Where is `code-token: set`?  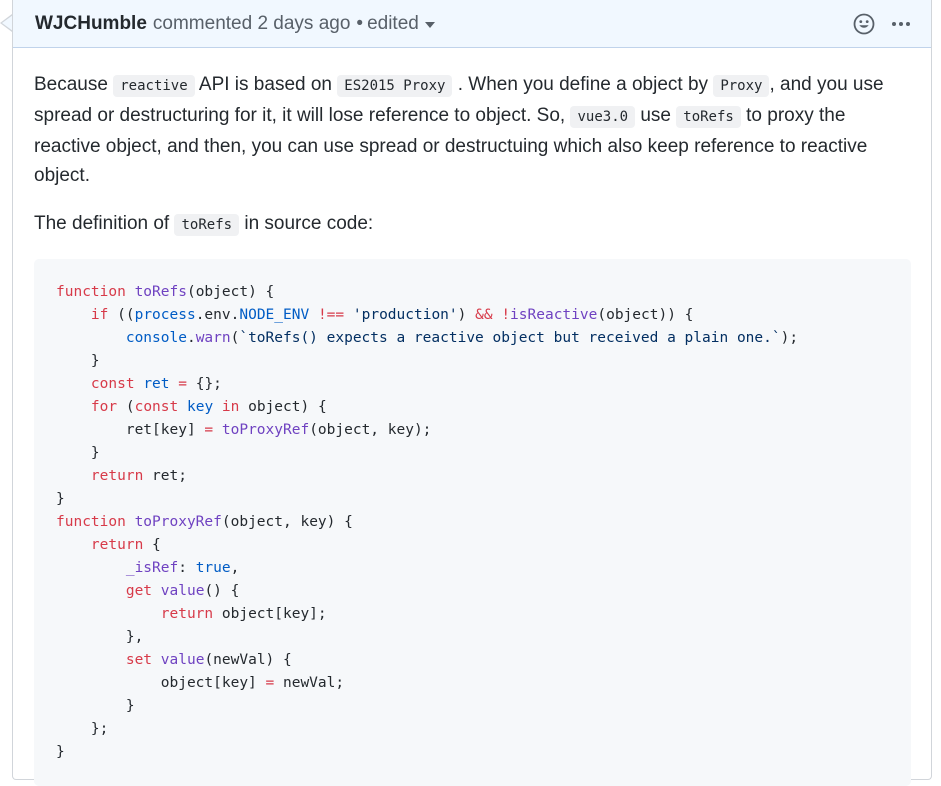 code-token: set is located at coordinates (139, 660).